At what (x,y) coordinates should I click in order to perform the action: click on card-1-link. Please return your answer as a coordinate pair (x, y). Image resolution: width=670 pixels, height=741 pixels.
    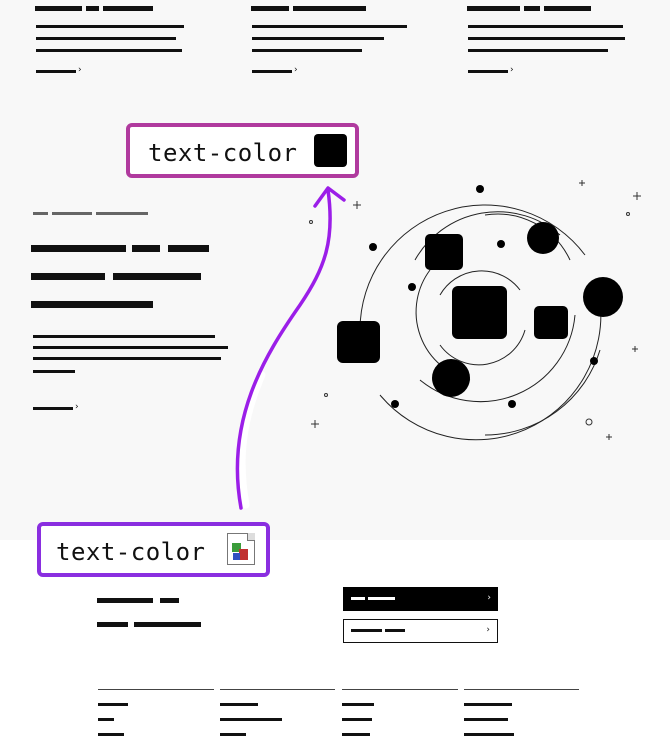
    Looking at the image, I should click on (56, 71).